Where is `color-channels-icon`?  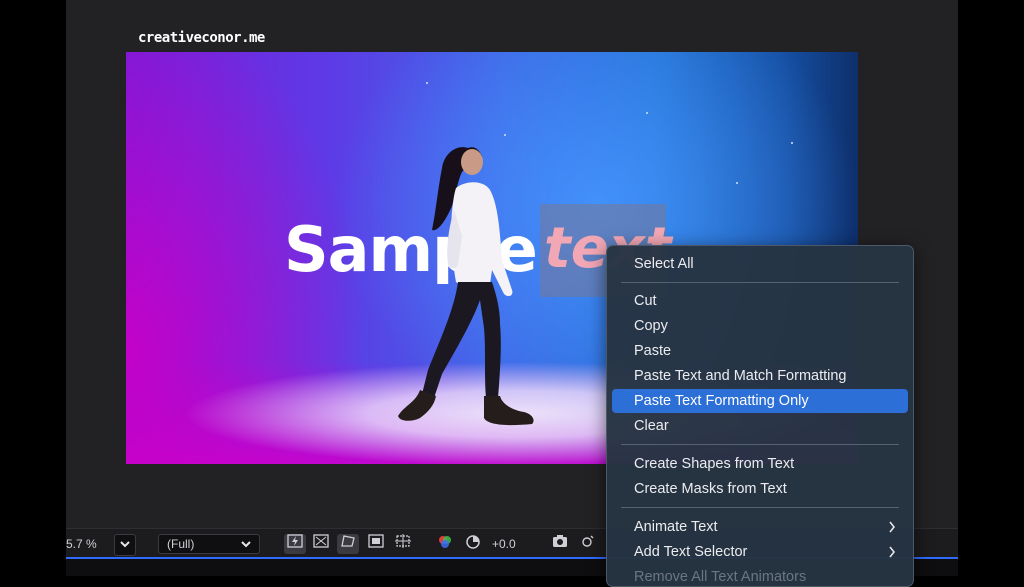 color-channels-icon is located at coordinates (445, 544).